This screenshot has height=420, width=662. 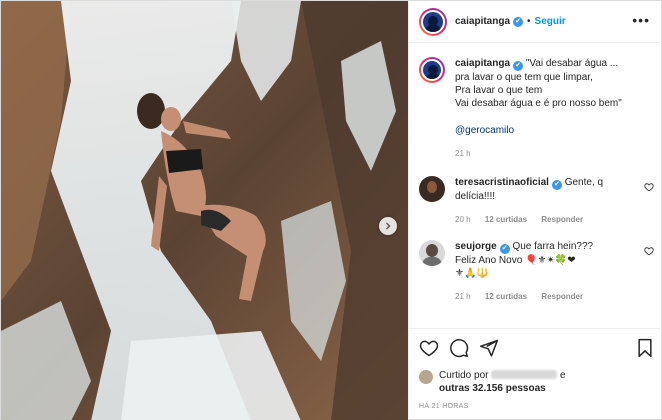 What do you see at coordinates (563, 375) in the screenshot?
I see `likes-conj: e` at bounding box center [563, 375].